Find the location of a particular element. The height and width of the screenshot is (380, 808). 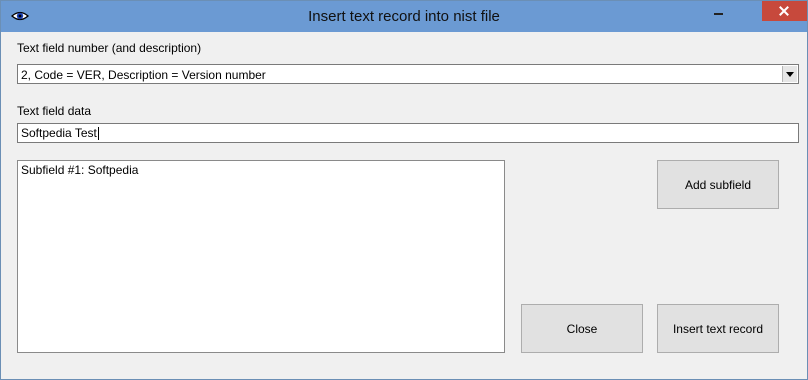

field-number-label: Text field number (and description) is located at coordinates (109, 48).